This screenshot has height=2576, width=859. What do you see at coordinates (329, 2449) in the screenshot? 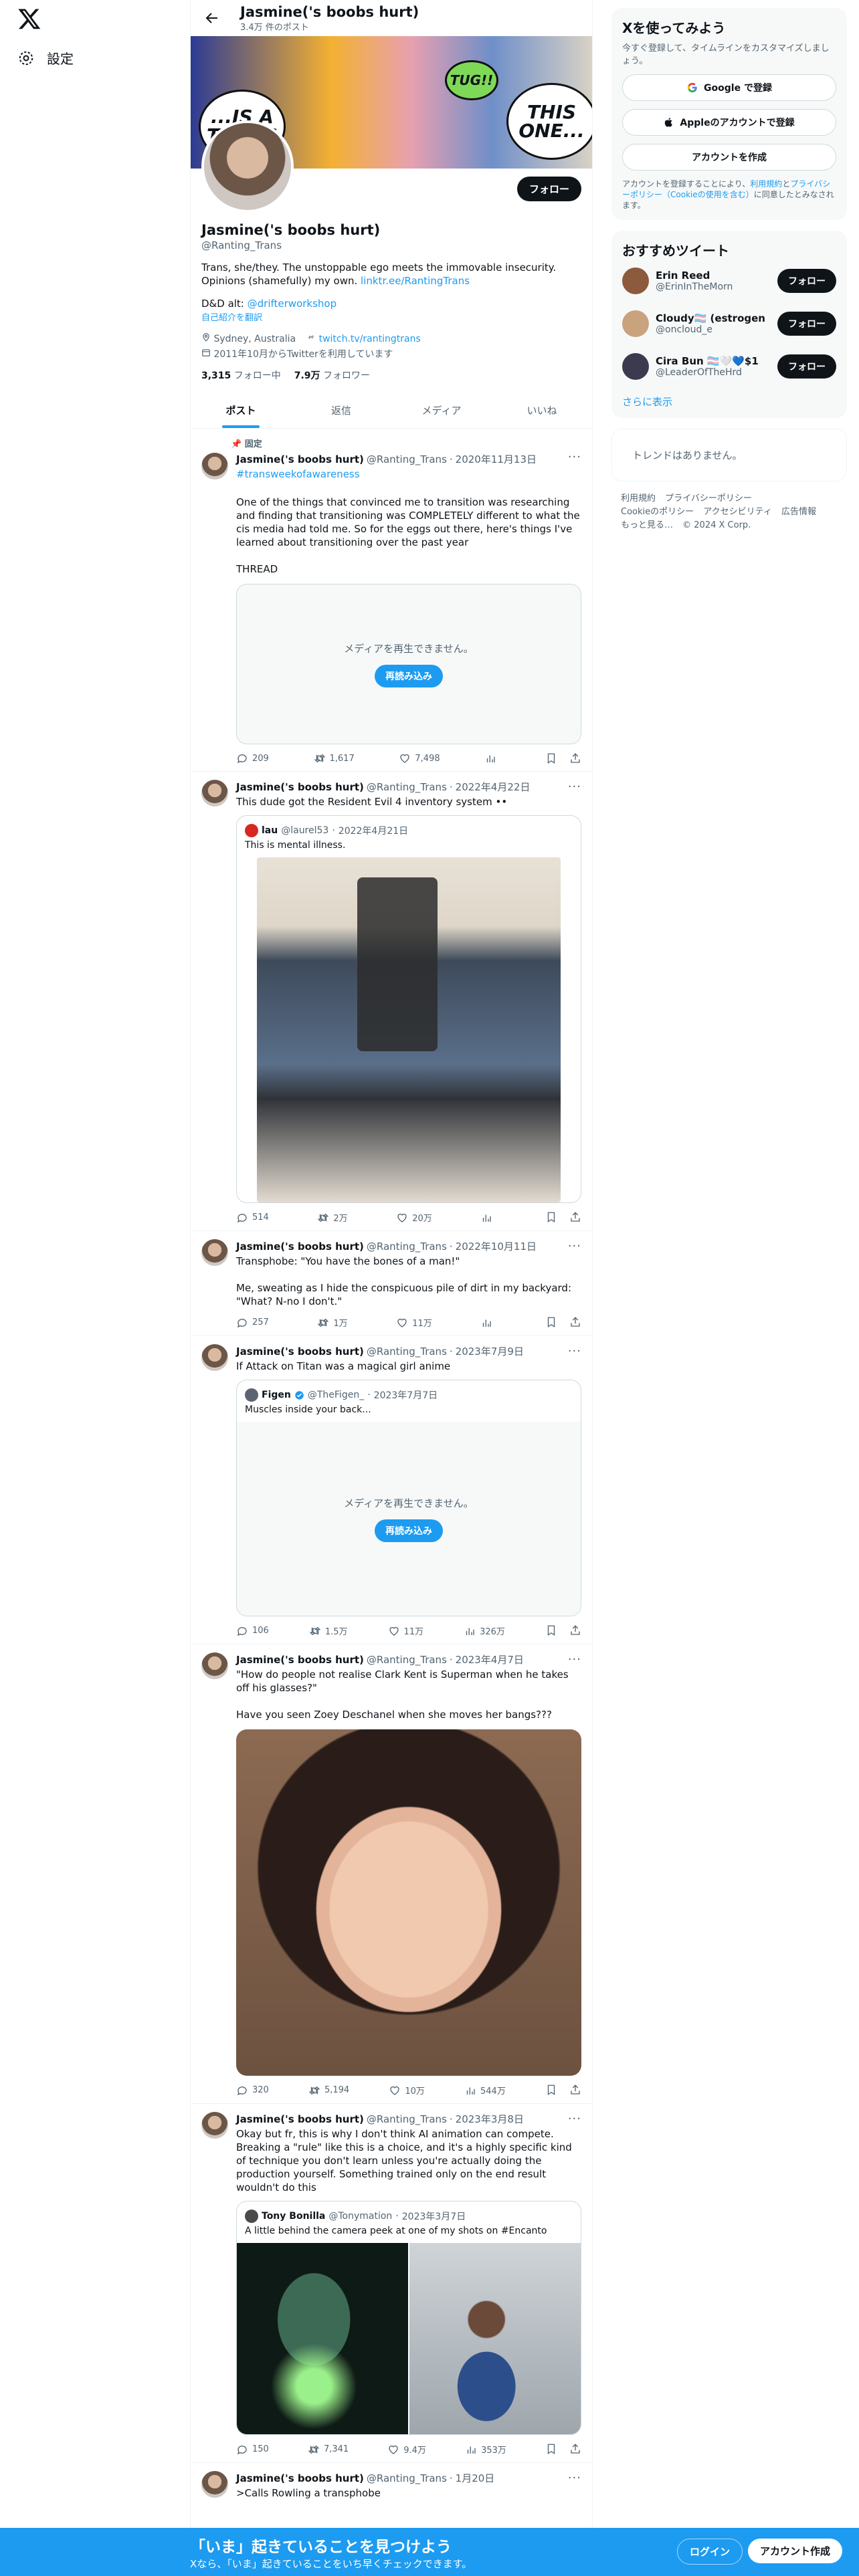
I see `retweet-button: 7,341` at bounding box center [329, 2449].